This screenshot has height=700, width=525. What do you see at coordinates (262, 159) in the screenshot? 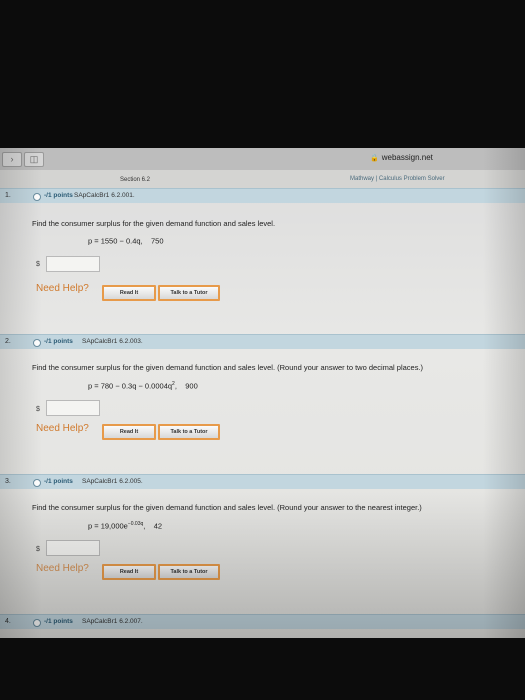
I see `browser-toolbar: › ◫ 🔒 webassign.net` at bounding box center [262, 159].